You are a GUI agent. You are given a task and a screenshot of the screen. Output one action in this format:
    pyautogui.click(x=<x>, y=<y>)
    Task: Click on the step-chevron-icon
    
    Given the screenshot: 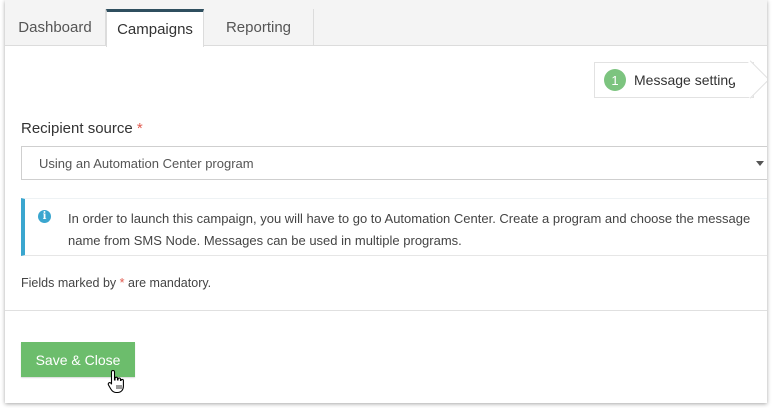 What is the action you would take?
    pyautogui.click(x=749, y=79)
    